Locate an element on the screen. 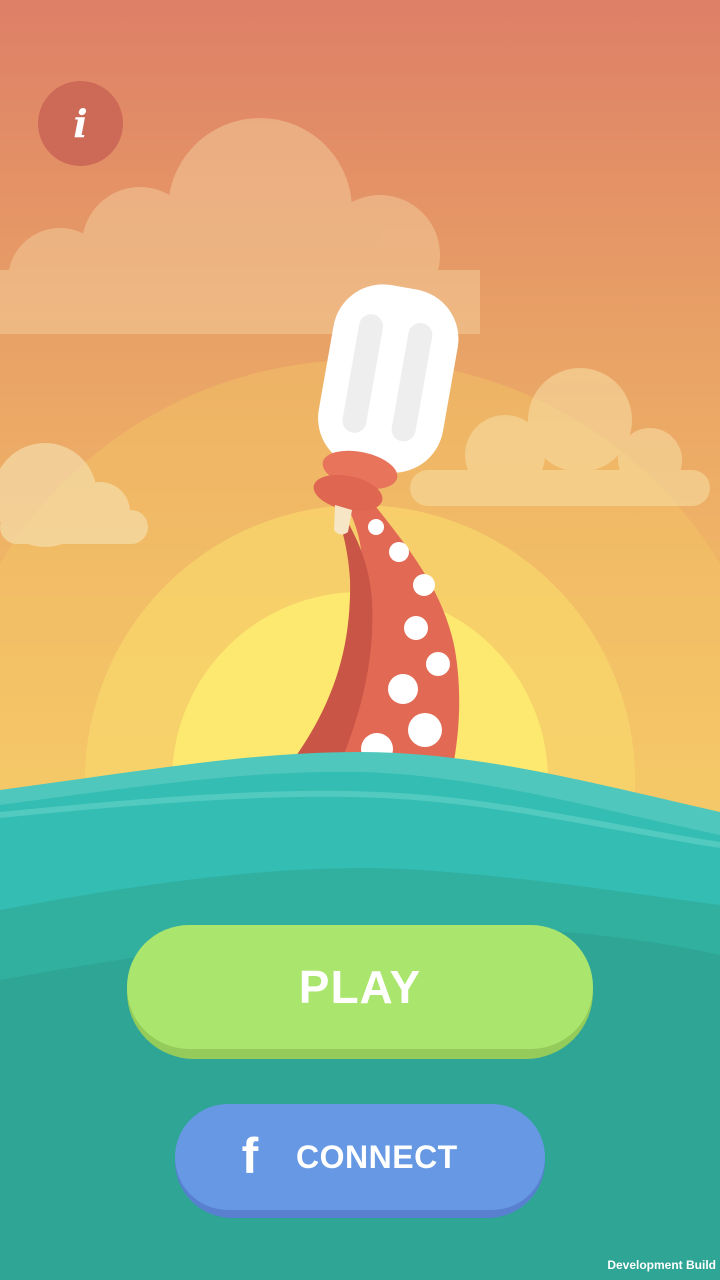 This screenshot has width=720, height=1280. info-icon: i is located at coordinates (80, 123).